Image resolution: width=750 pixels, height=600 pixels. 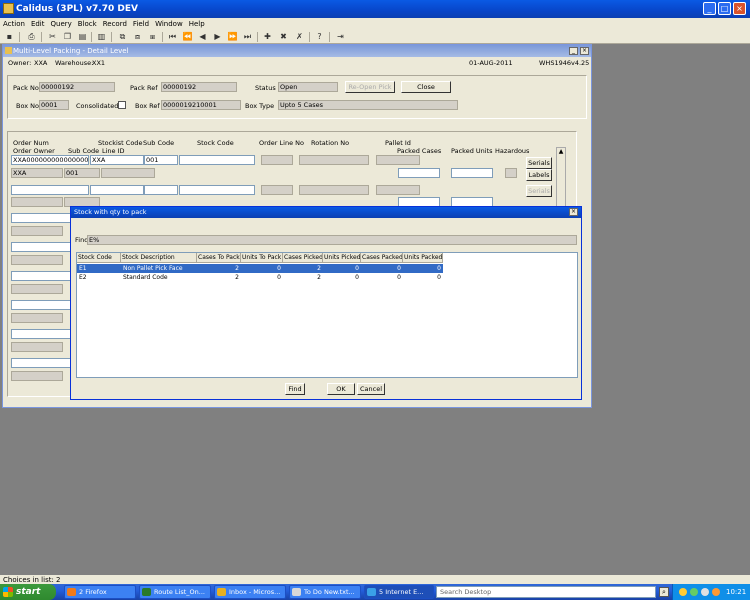 I want to click on reopen-pick-button: Re-Open Pick, so click(x=370, y=87).